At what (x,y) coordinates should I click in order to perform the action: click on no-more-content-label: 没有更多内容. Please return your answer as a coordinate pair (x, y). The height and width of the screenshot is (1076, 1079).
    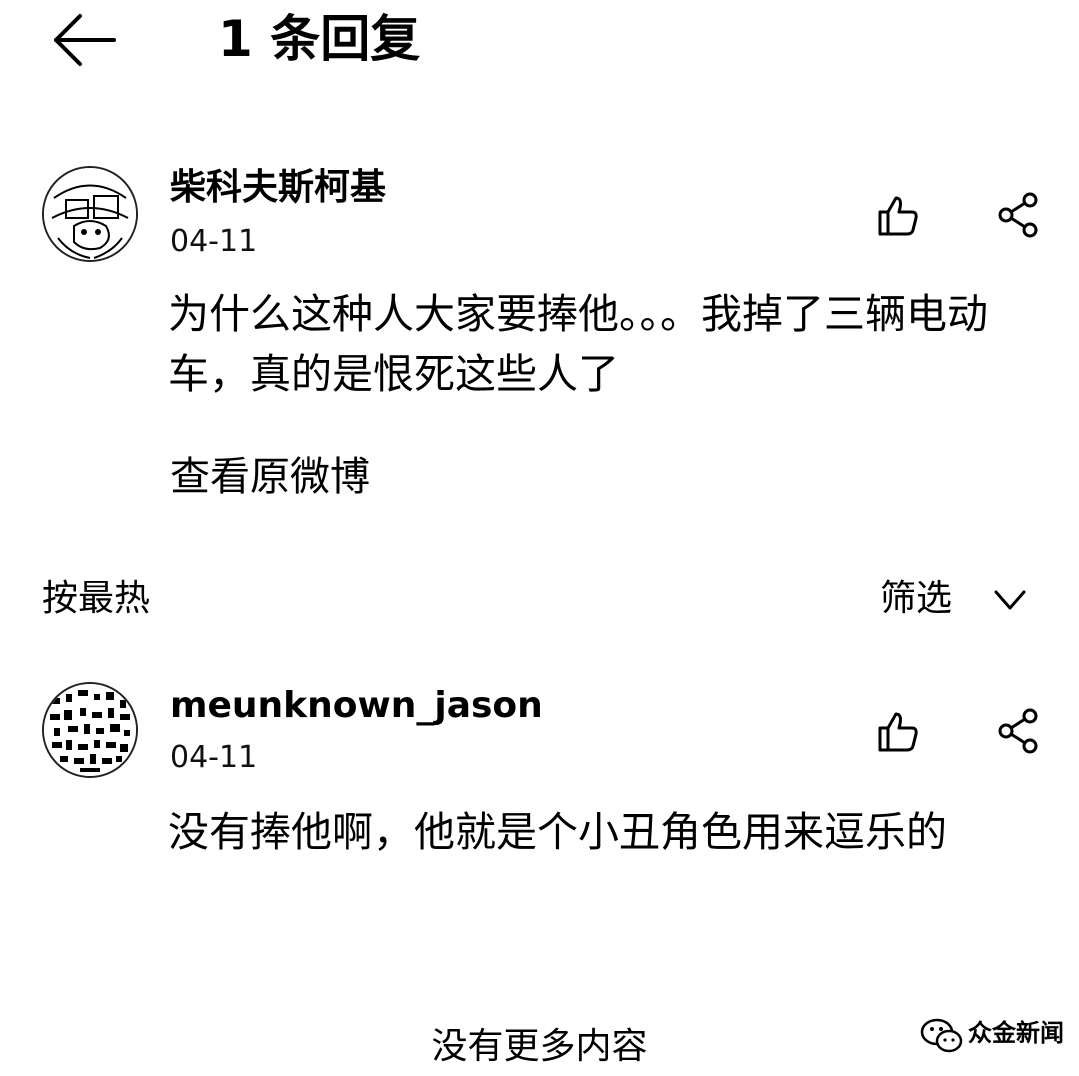
    Looking at the image, I should click on (539, 1046).